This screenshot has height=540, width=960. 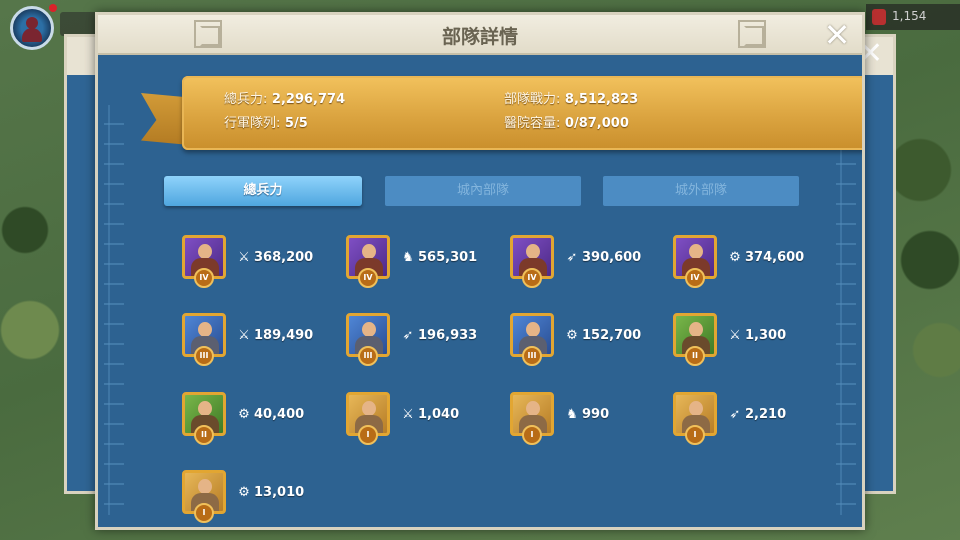 I want to click on troop-entry: III ⚙ 152,700, so click(x=585, y=339).